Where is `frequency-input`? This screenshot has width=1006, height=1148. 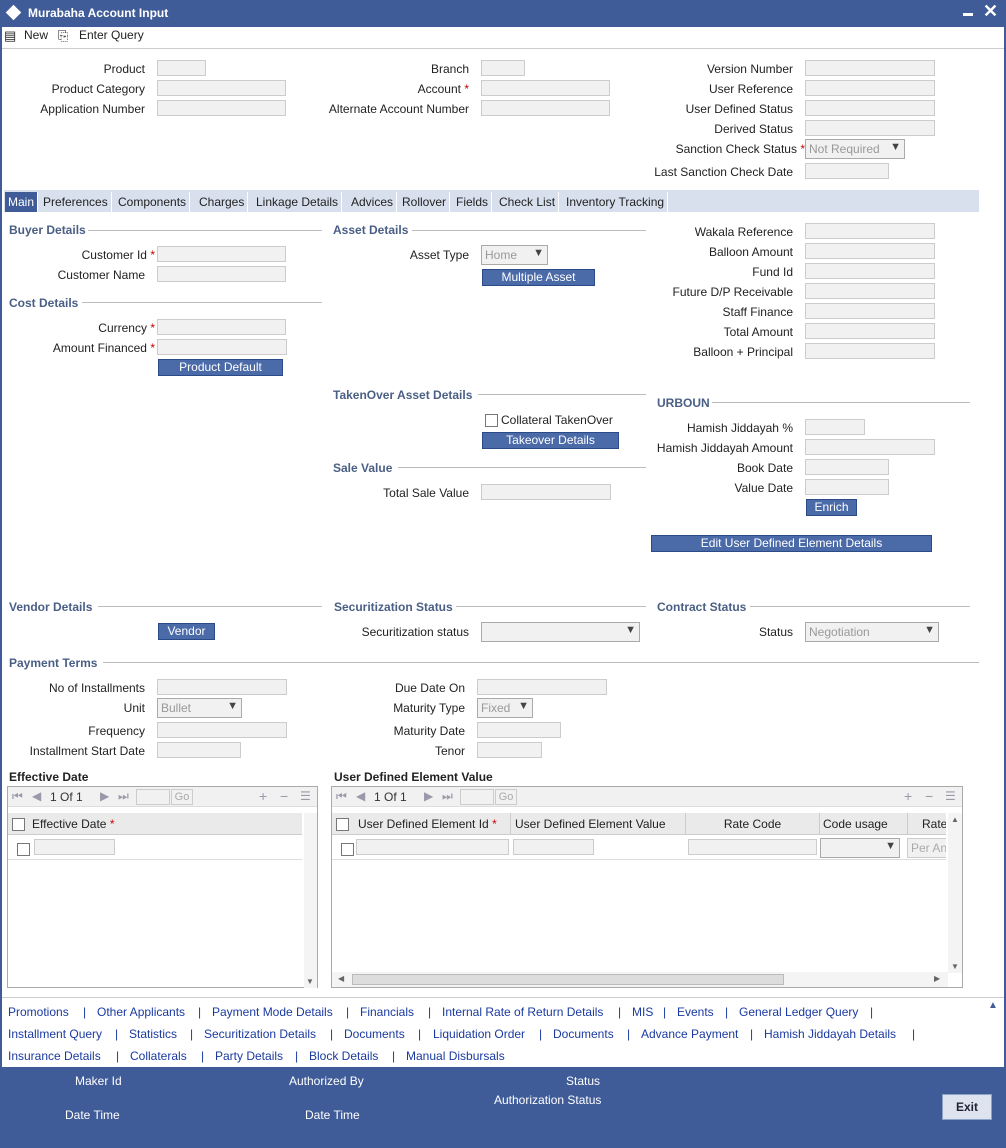 frequency-input is located at coordinates (222, 730).